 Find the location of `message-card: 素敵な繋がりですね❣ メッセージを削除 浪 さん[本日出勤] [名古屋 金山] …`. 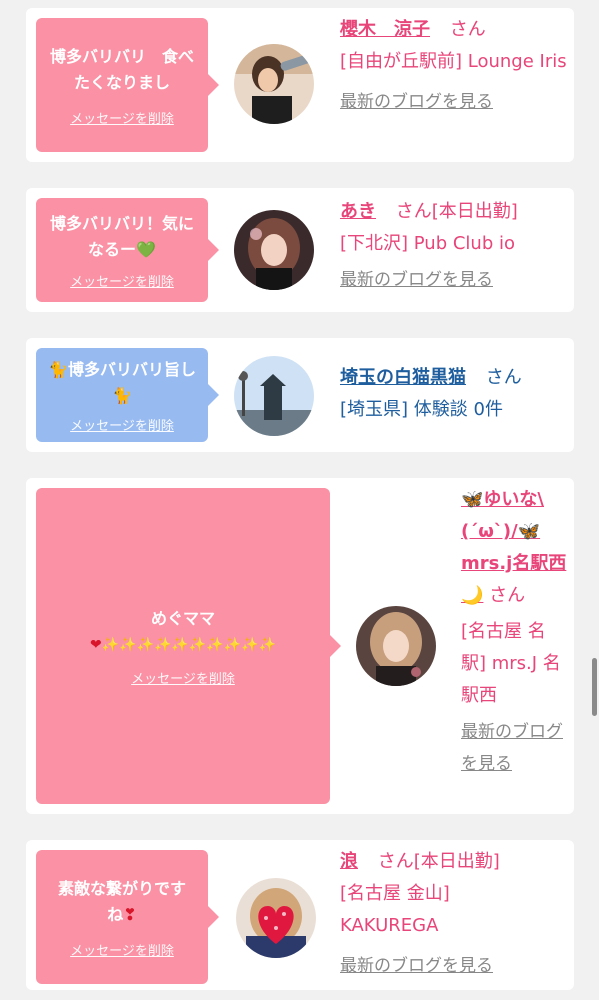

message-card: 素敵な繋がりですね❣ メッセージを削除 浪 さん[本日出勤] [名古屋 金山] … is located at coordinates (300, 915).